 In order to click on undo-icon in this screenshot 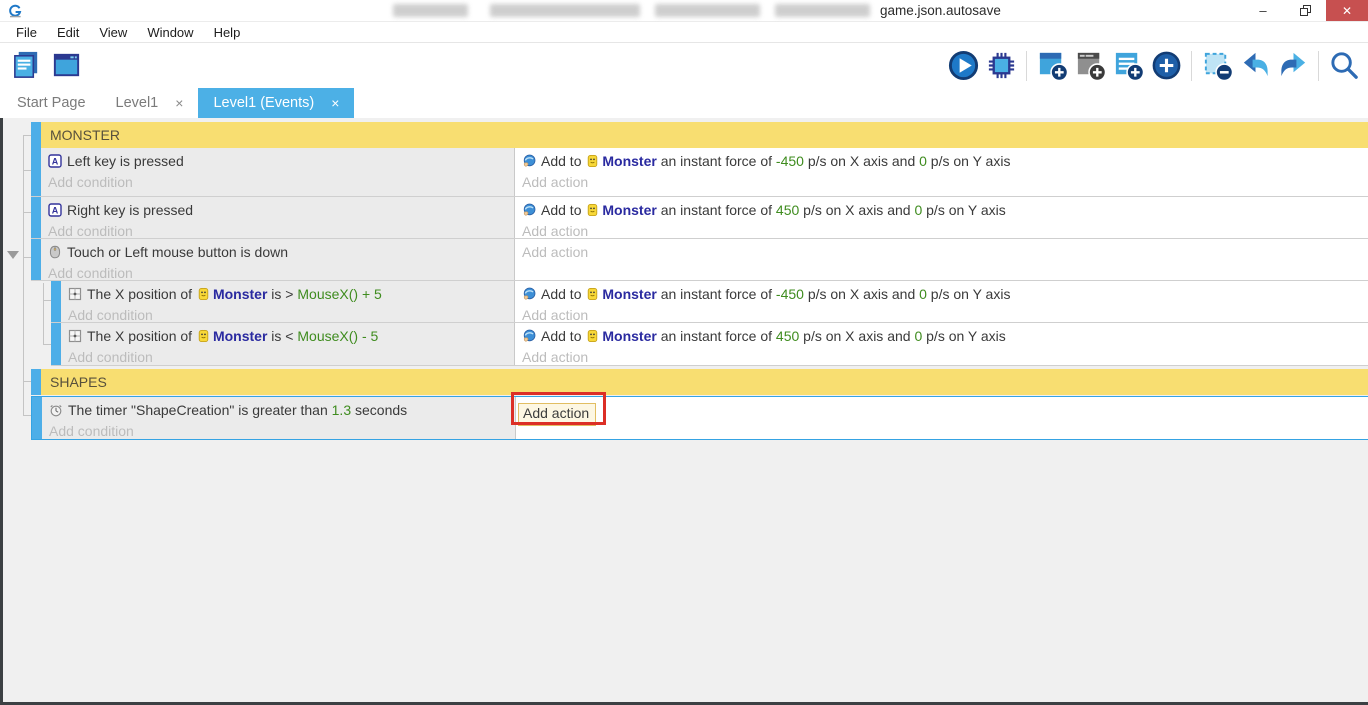, I will do `click(1255, 66)`.